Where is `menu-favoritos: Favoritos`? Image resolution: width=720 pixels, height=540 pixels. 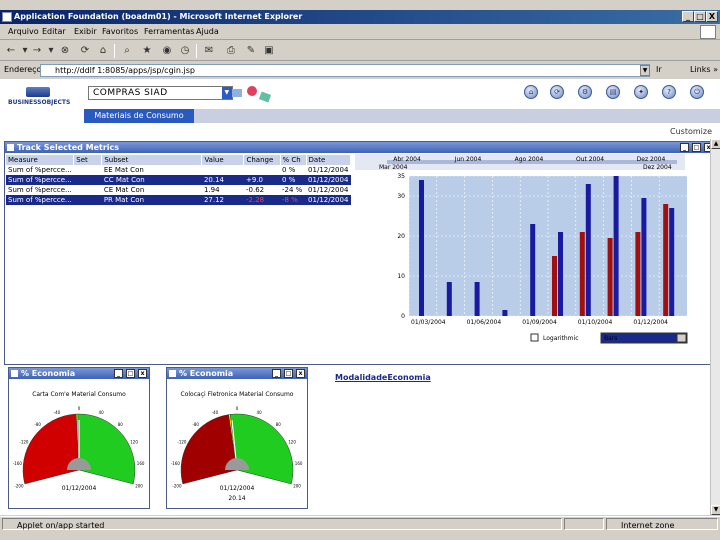
menu-favoritos: Favoritos is located at coordinates (120, 31).